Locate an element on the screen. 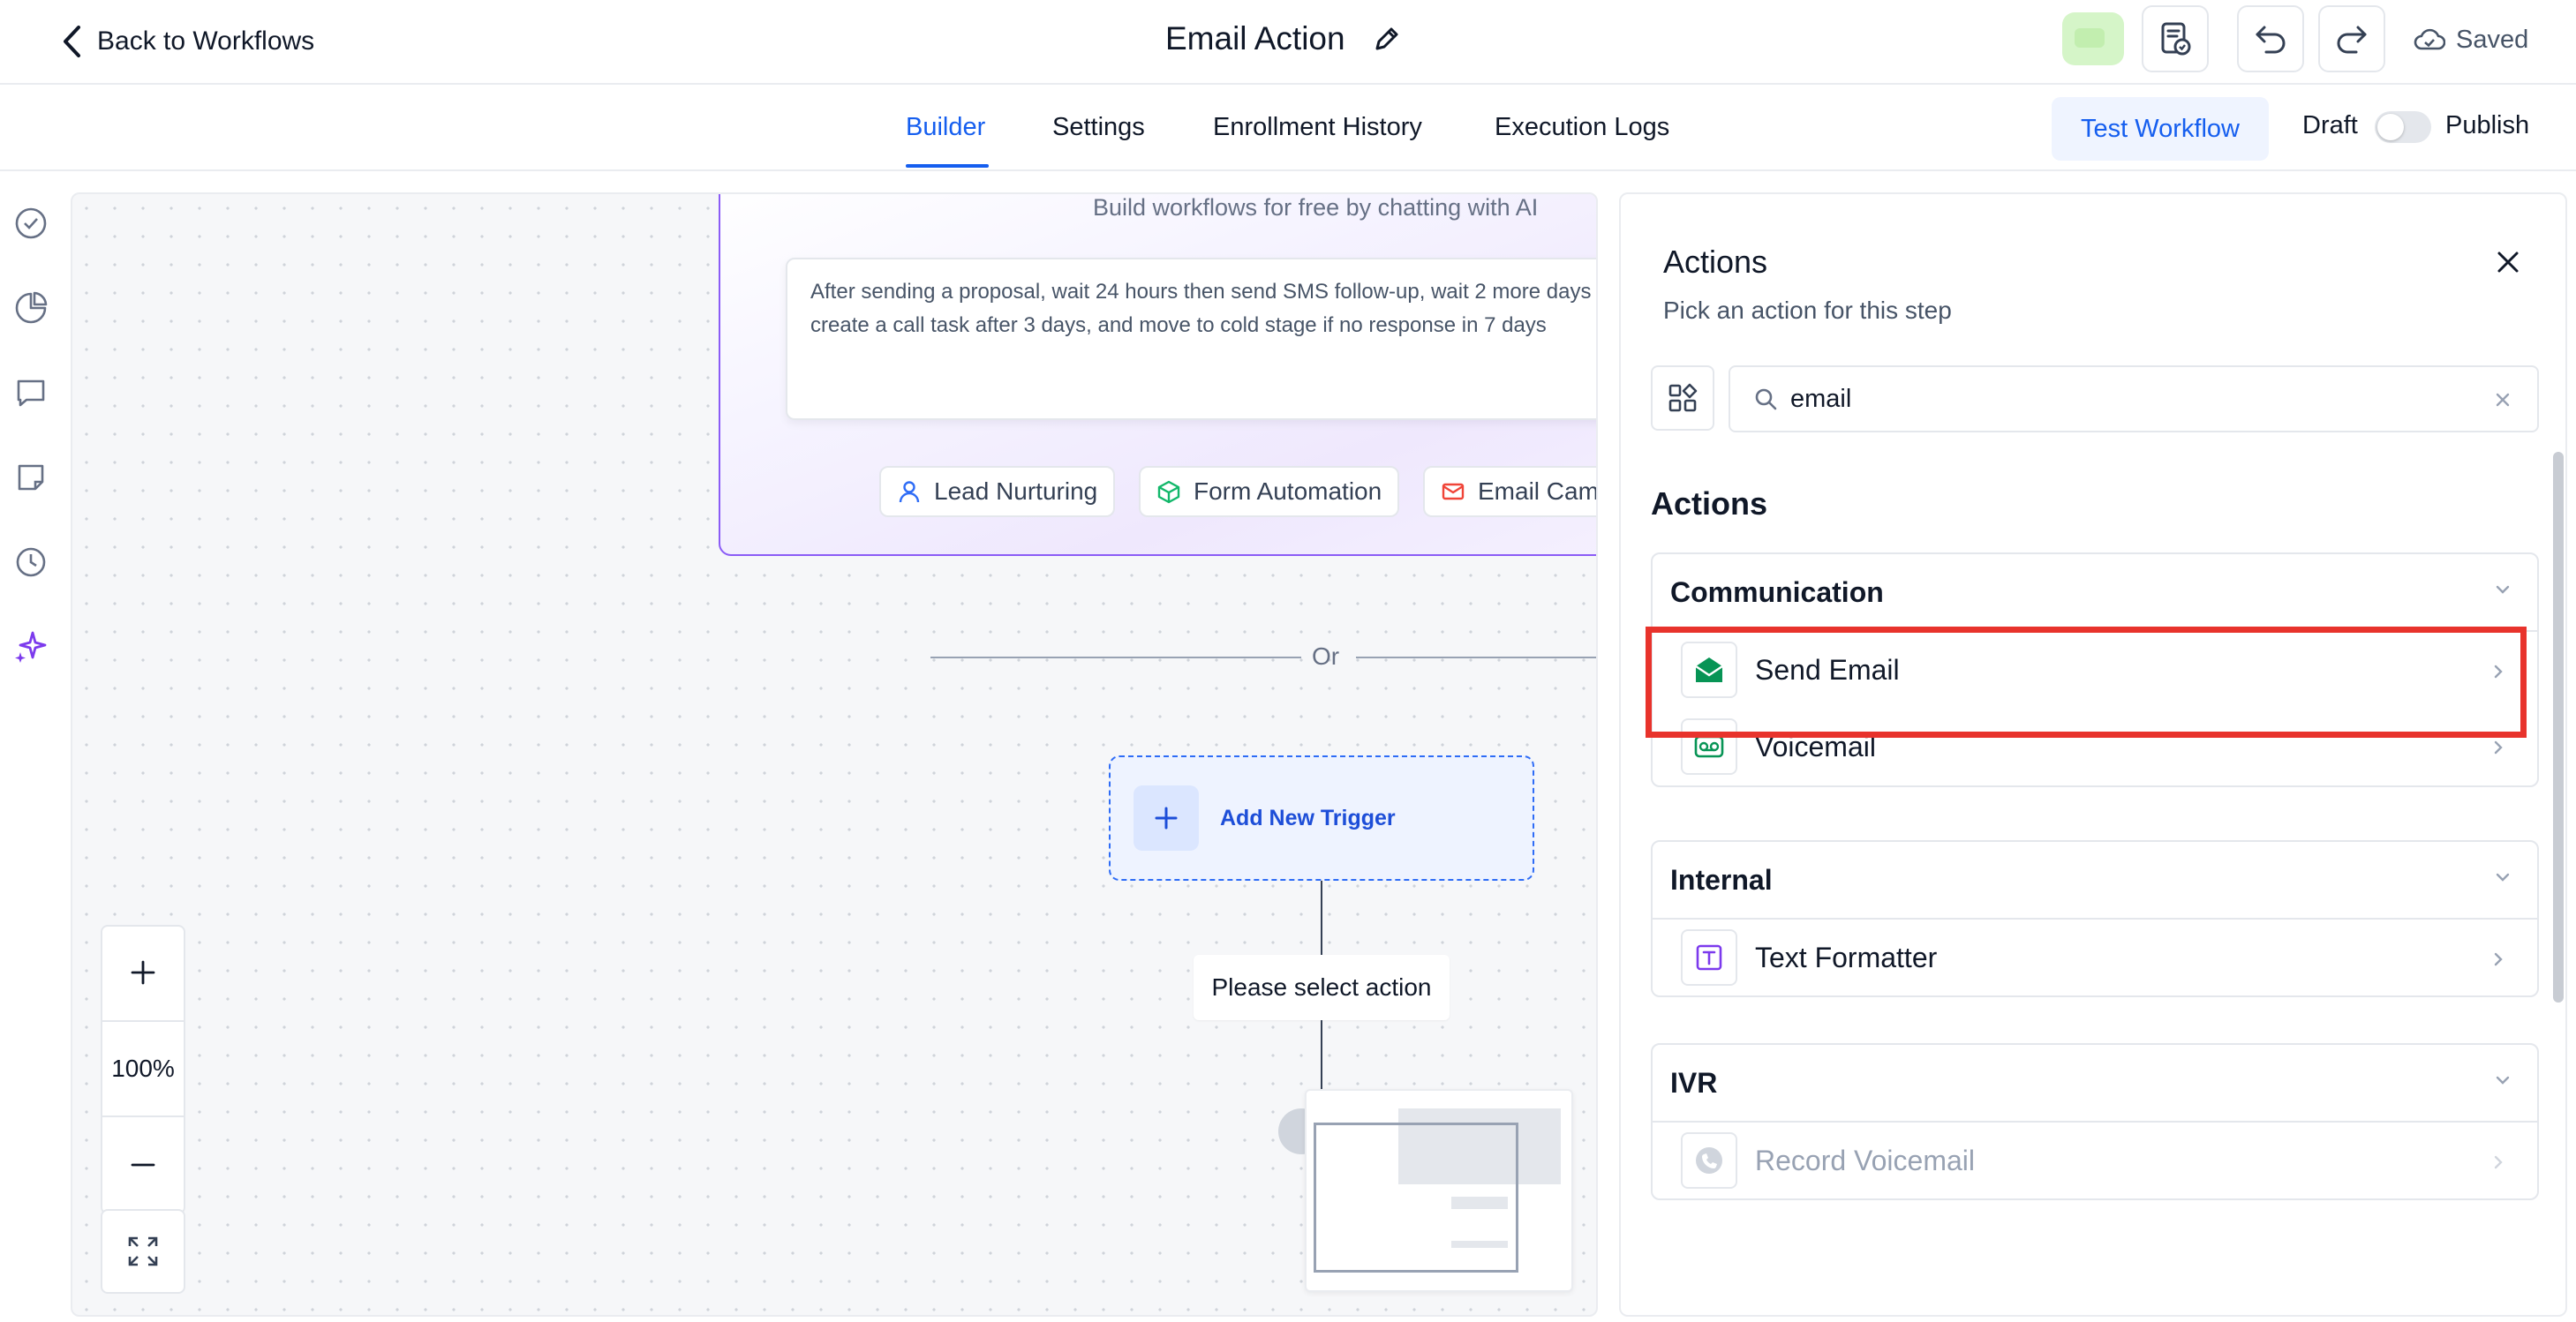 The width and height of the screenshot is (2576, 1322). top-bar: Back to Workflows Email Action Saved is located at coordinates (1288, 42).